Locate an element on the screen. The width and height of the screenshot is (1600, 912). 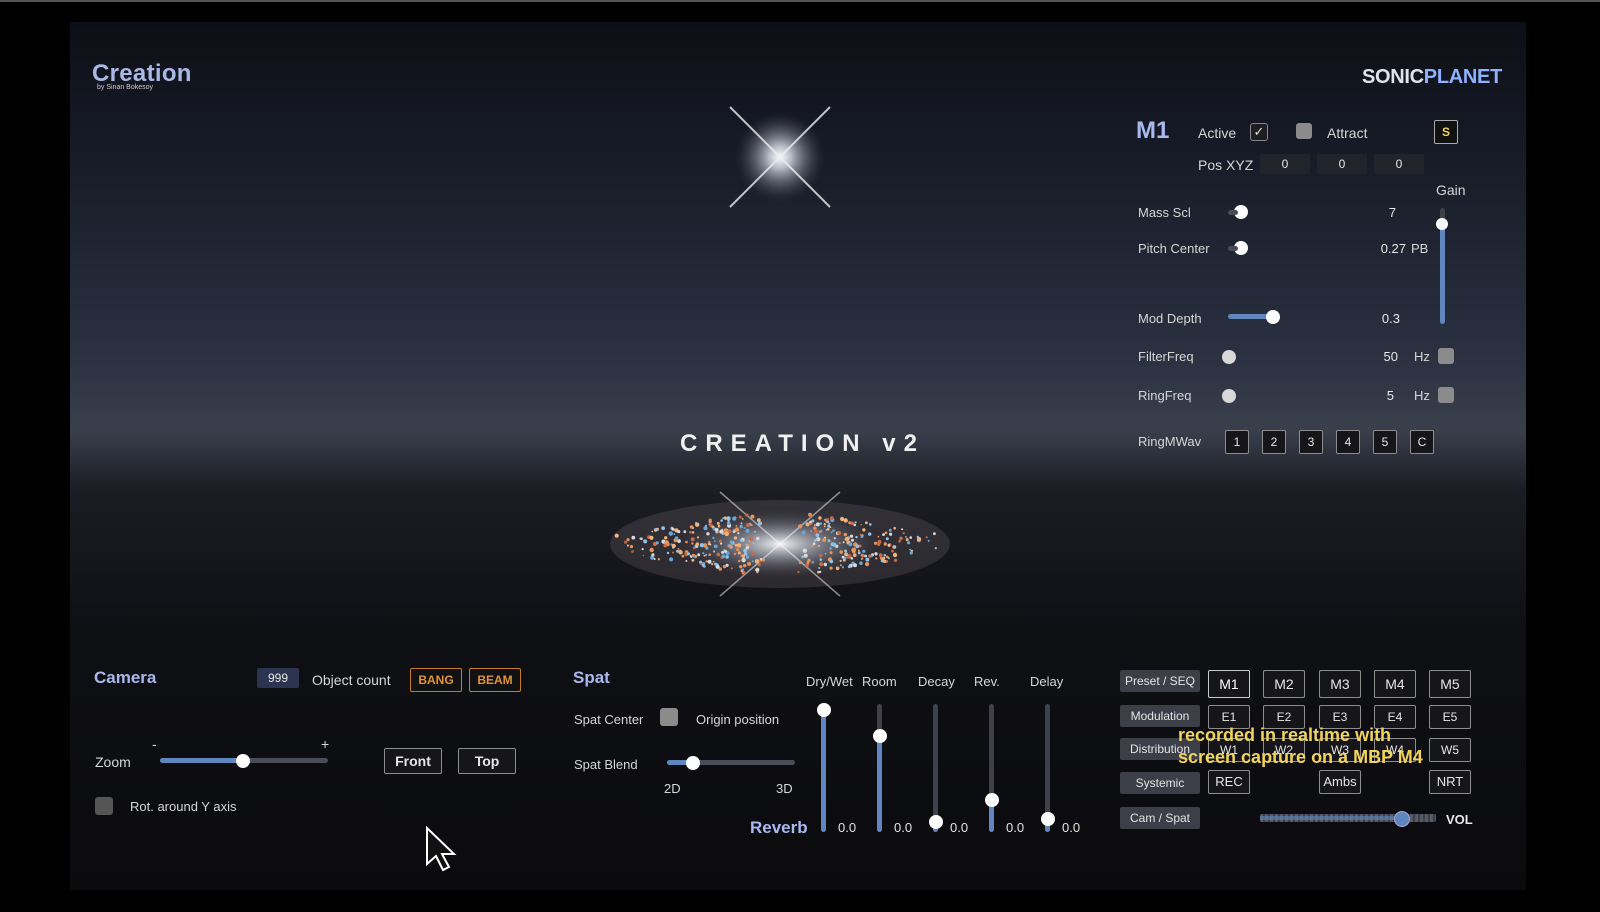
spat-center-checkbox is located at coordinates (669, 717).